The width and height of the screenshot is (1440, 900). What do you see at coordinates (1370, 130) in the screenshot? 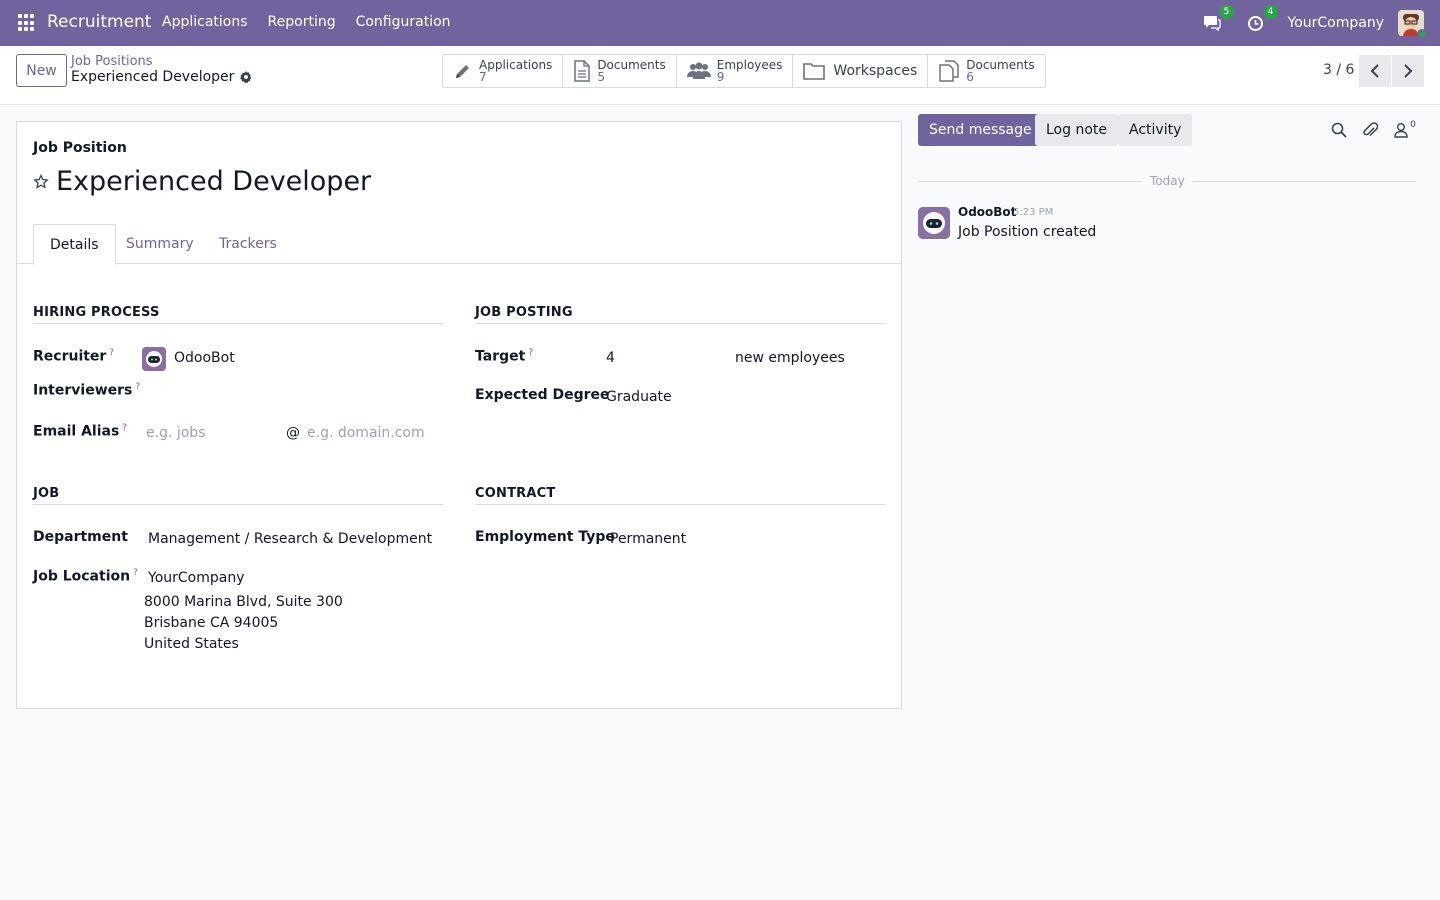
I see `paperclip-icon` at bounding box center [1370, 130].